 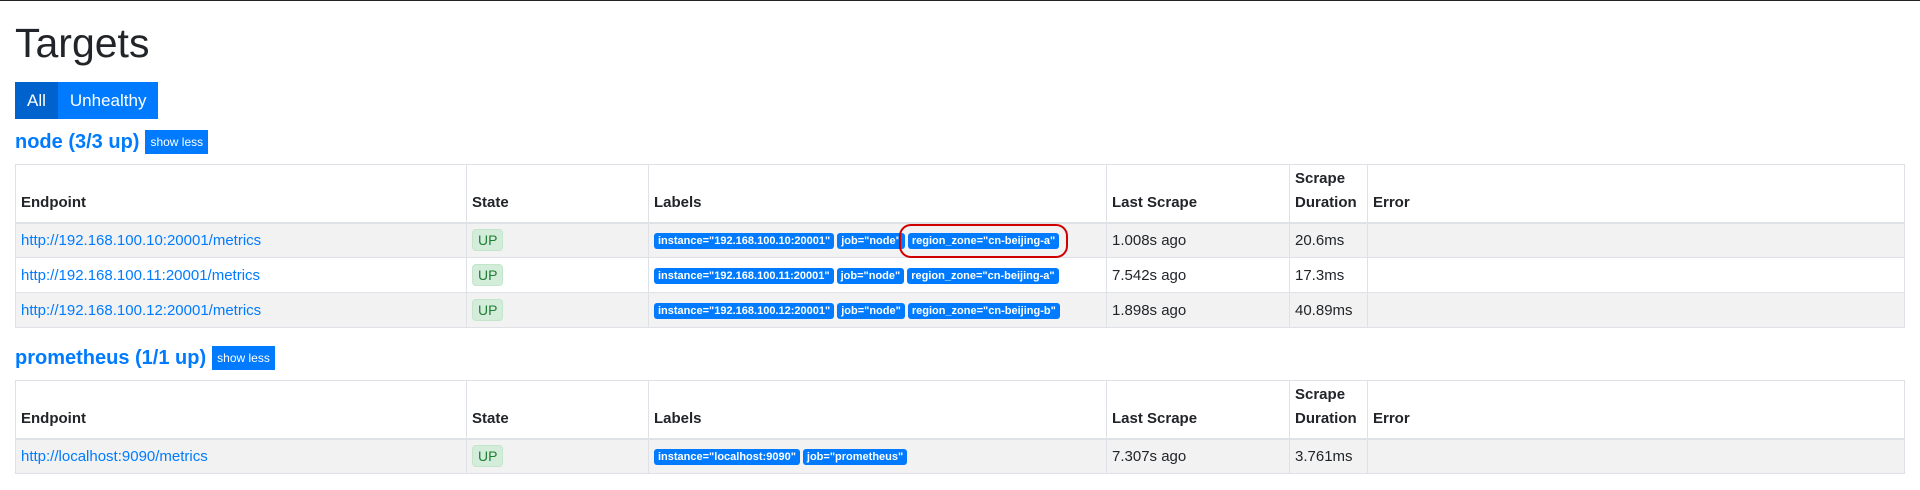 I want to click on last-scrape-cell: 7.542s ago, so click(x=1198, y=275).